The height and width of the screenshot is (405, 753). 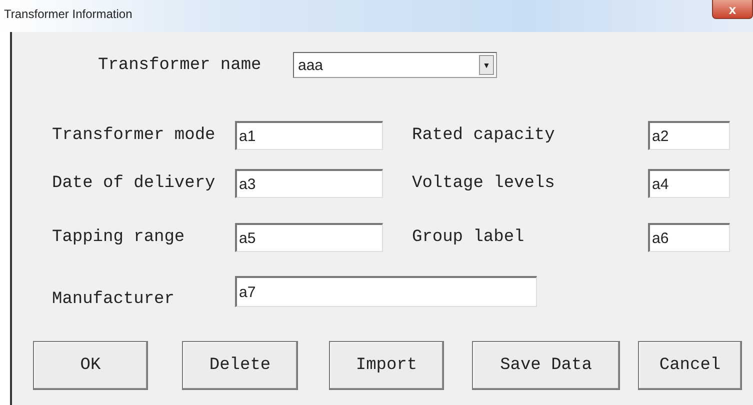 I want to click on field-label: Manufacturer, so click(x=114, y=299).